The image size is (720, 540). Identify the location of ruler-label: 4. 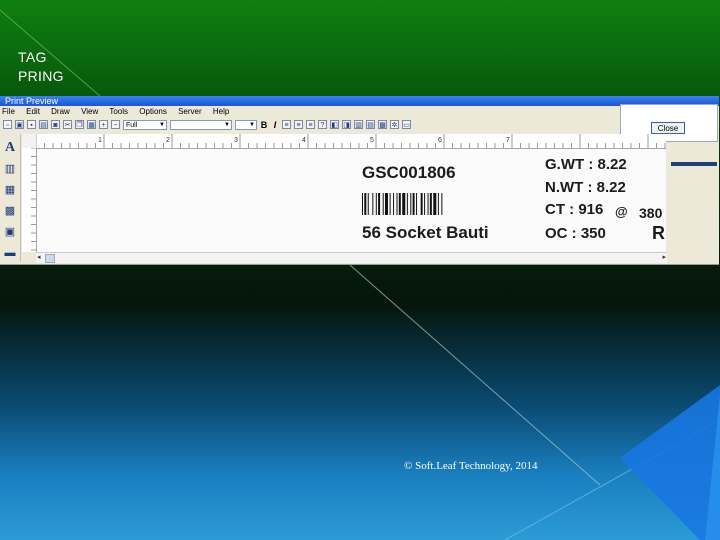
(304, 140).